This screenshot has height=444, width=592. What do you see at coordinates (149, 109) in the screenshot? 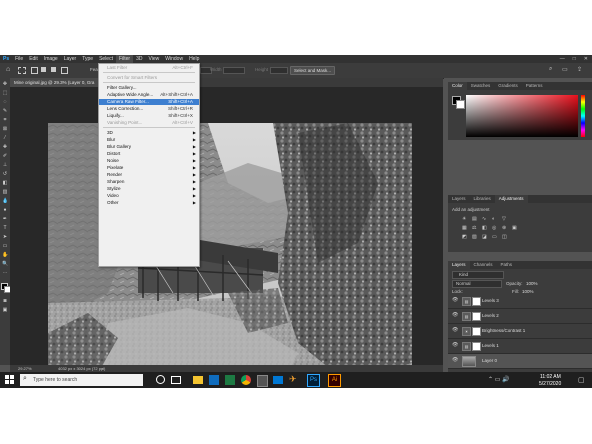
I see `menu-item-lens-correction: Lens Correction... Shift+Ctrl+R` at bounding box center [149, 109].